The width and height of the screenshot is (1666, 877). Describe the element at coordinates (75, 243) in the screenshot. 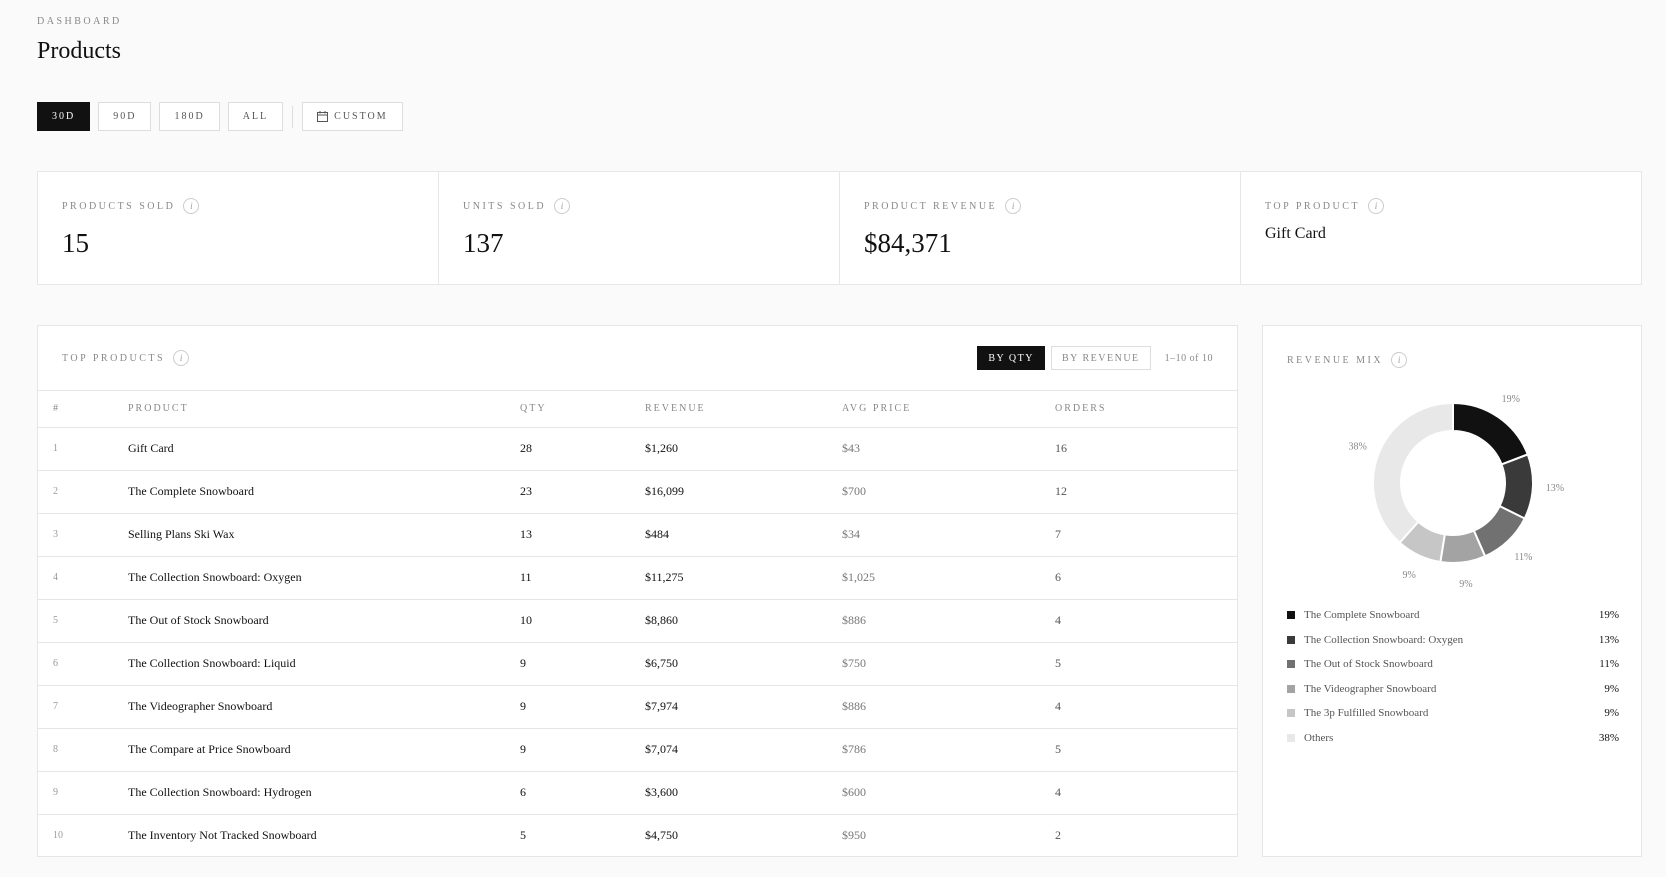

I see `kpi-value: 15` at that location.